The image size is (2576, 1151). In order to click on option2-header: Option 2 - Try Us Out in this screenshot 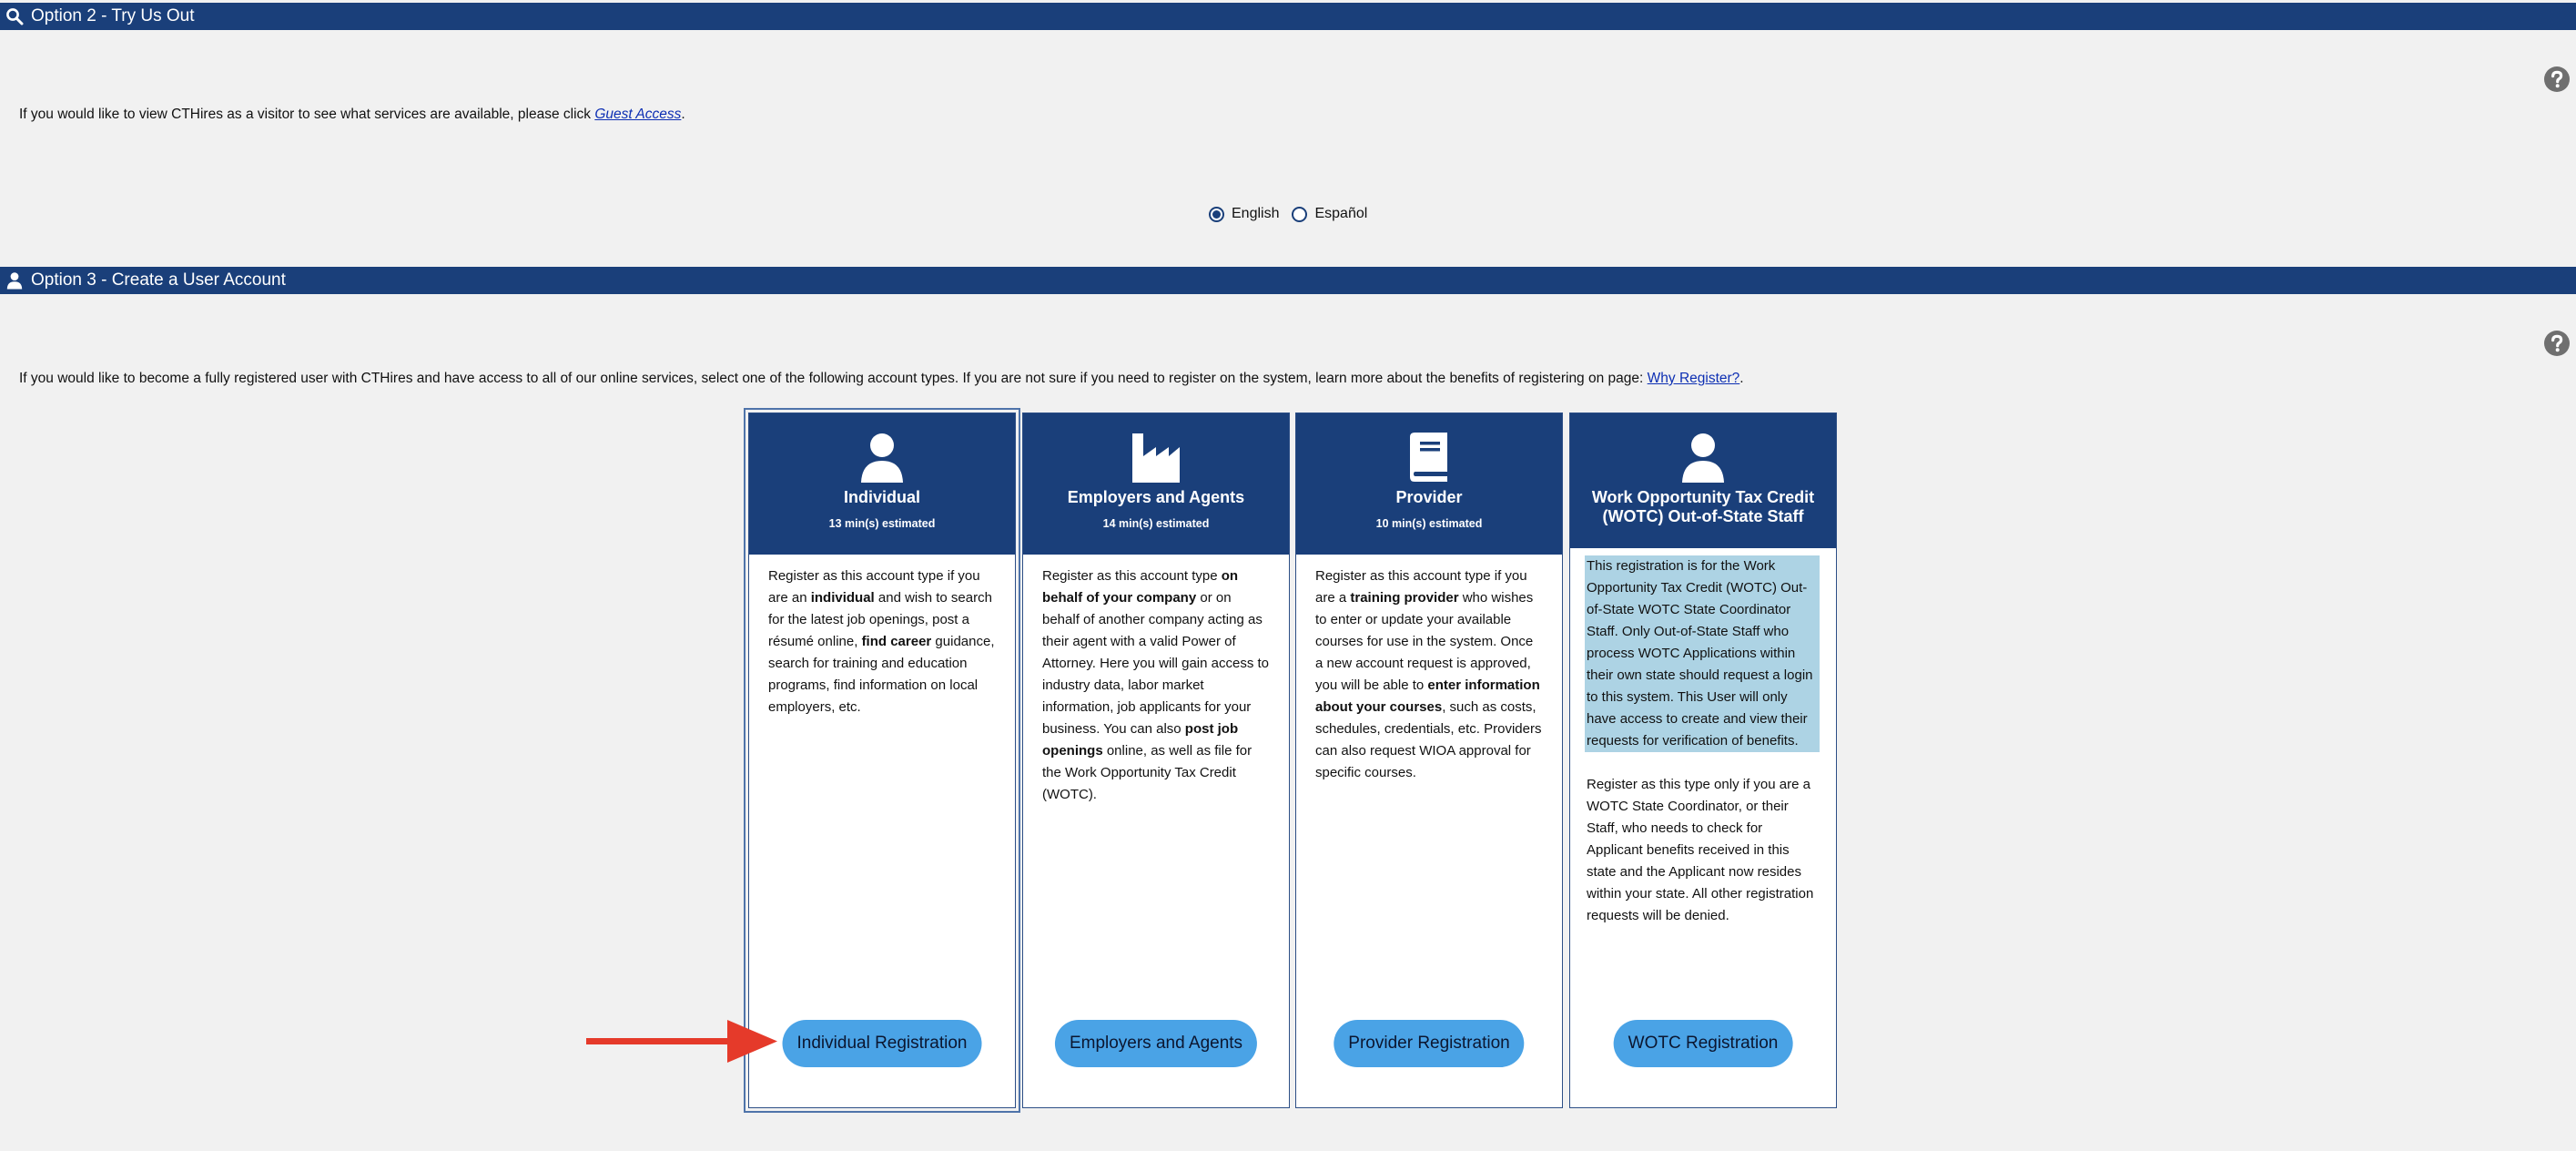, I will do `click(1288, 16)`.